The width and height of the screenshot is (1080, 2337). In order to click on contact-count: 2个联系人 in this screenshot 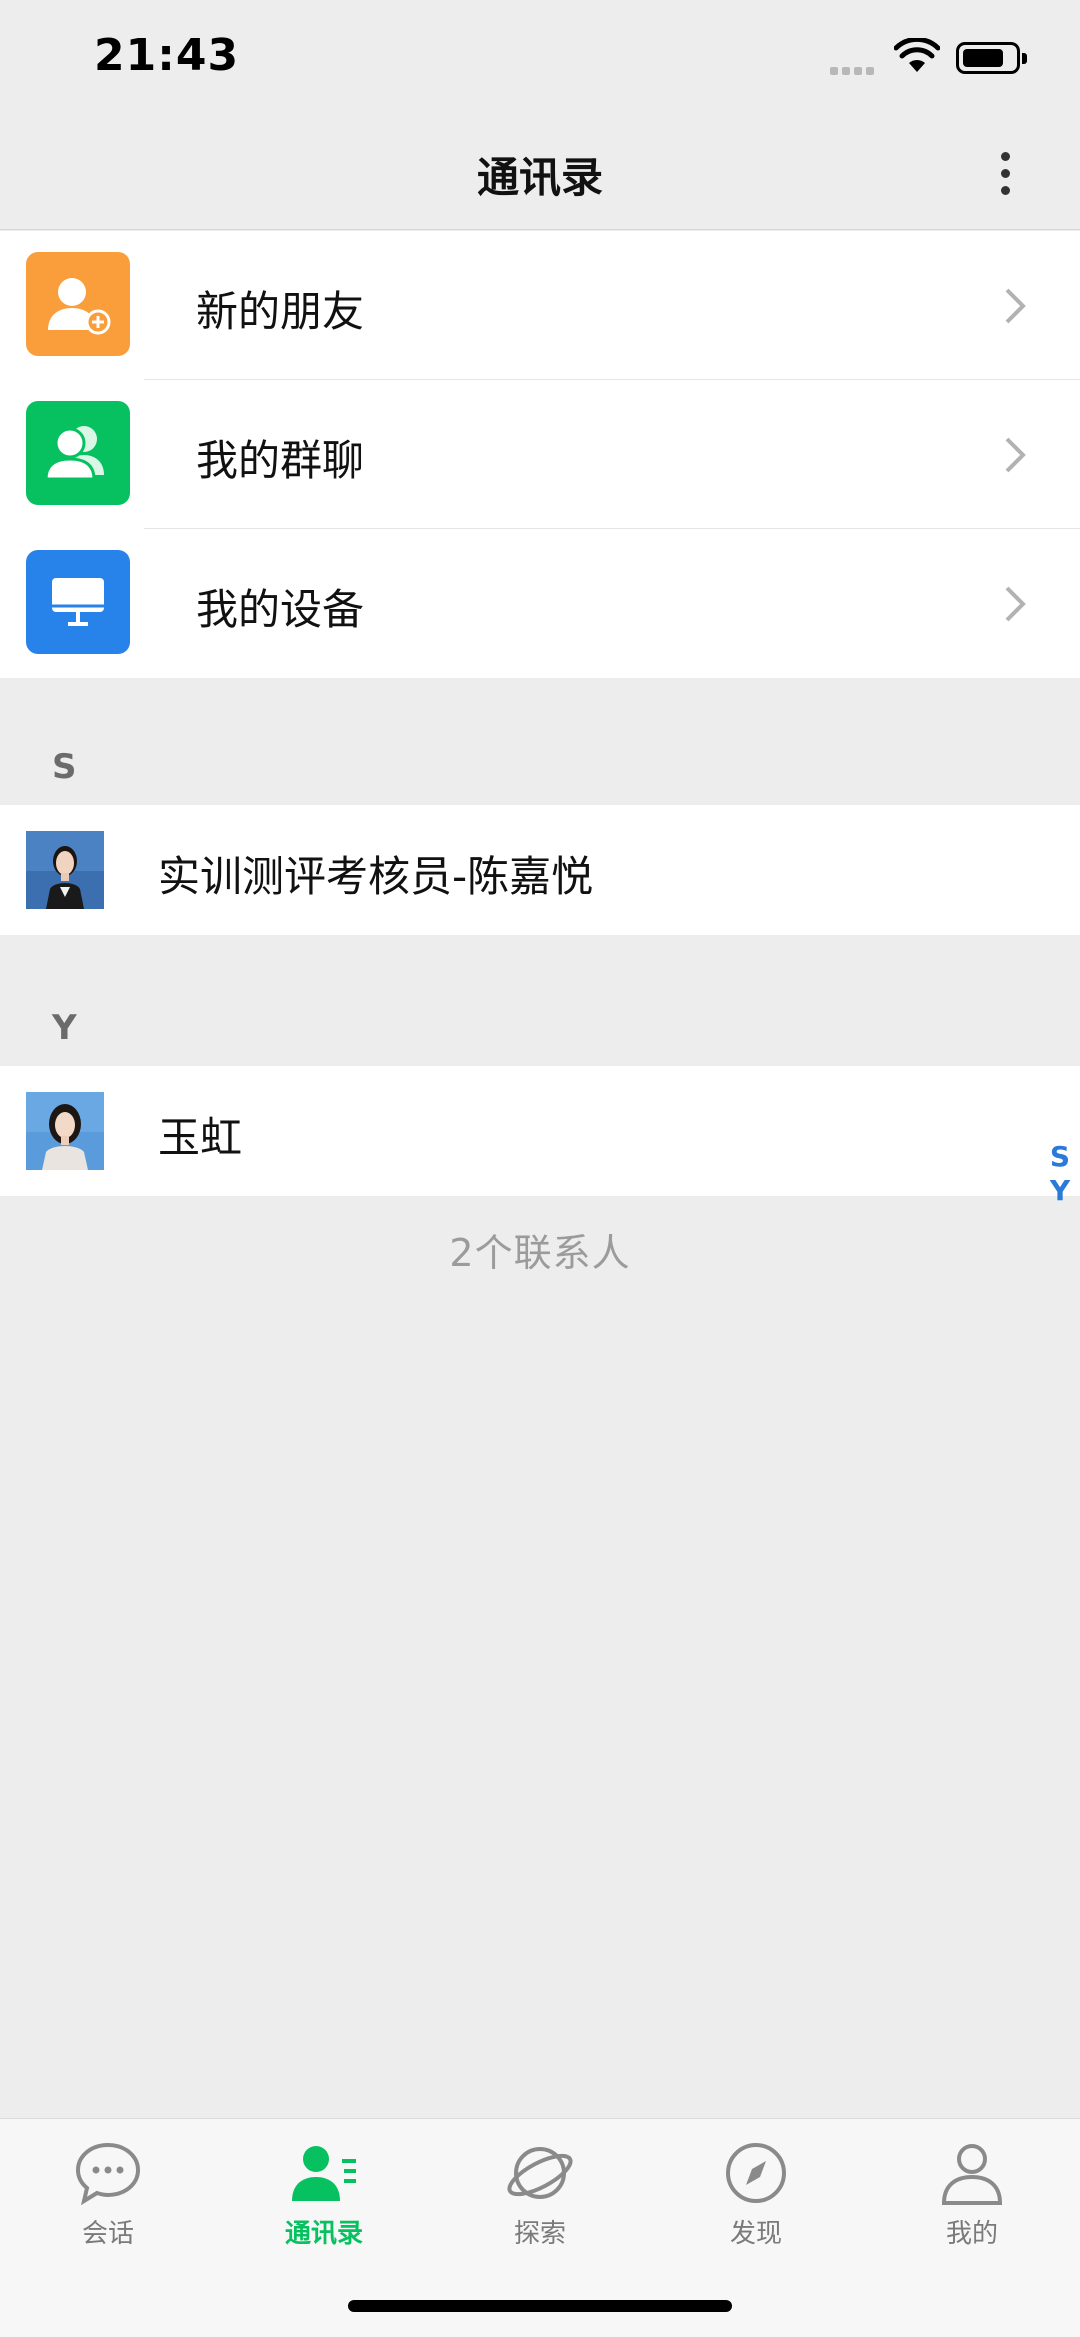, I will do `click(540, 1253)`.